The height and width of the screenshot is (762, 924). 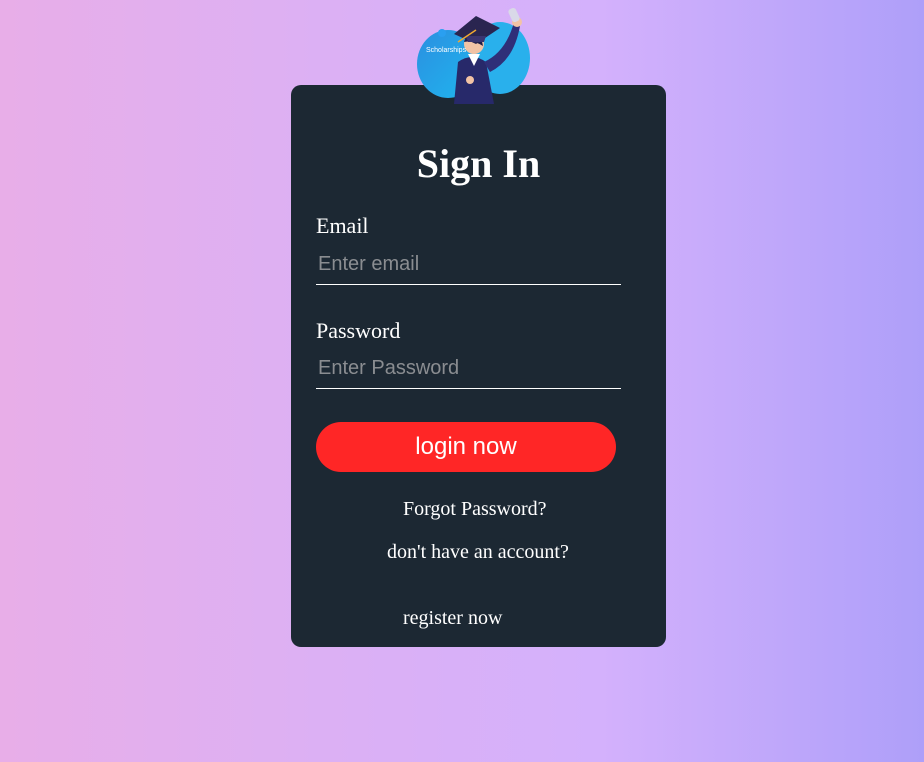 What do you see at coordinates (342, 225) in the screenshot?
I see `email-label: Email` at bounding box center [342, 225].